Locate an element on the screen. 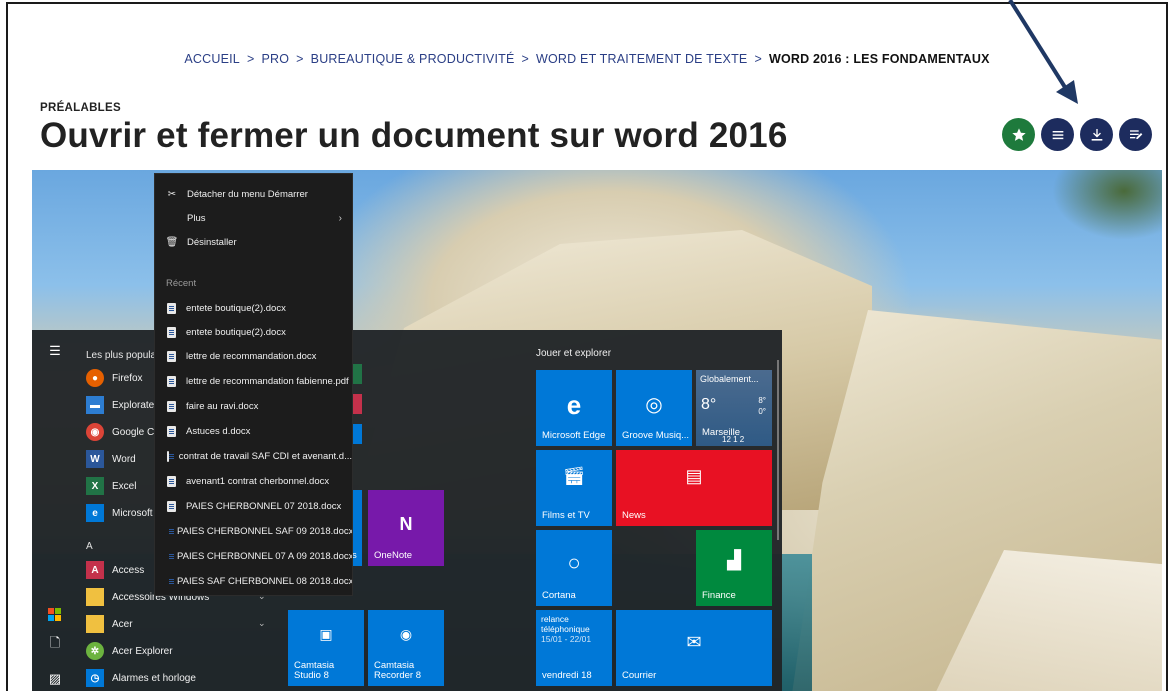 The height and width of the screenshot is (691, 1173). menu-item-label: Désinstaller is located at coordinates (212, 242).